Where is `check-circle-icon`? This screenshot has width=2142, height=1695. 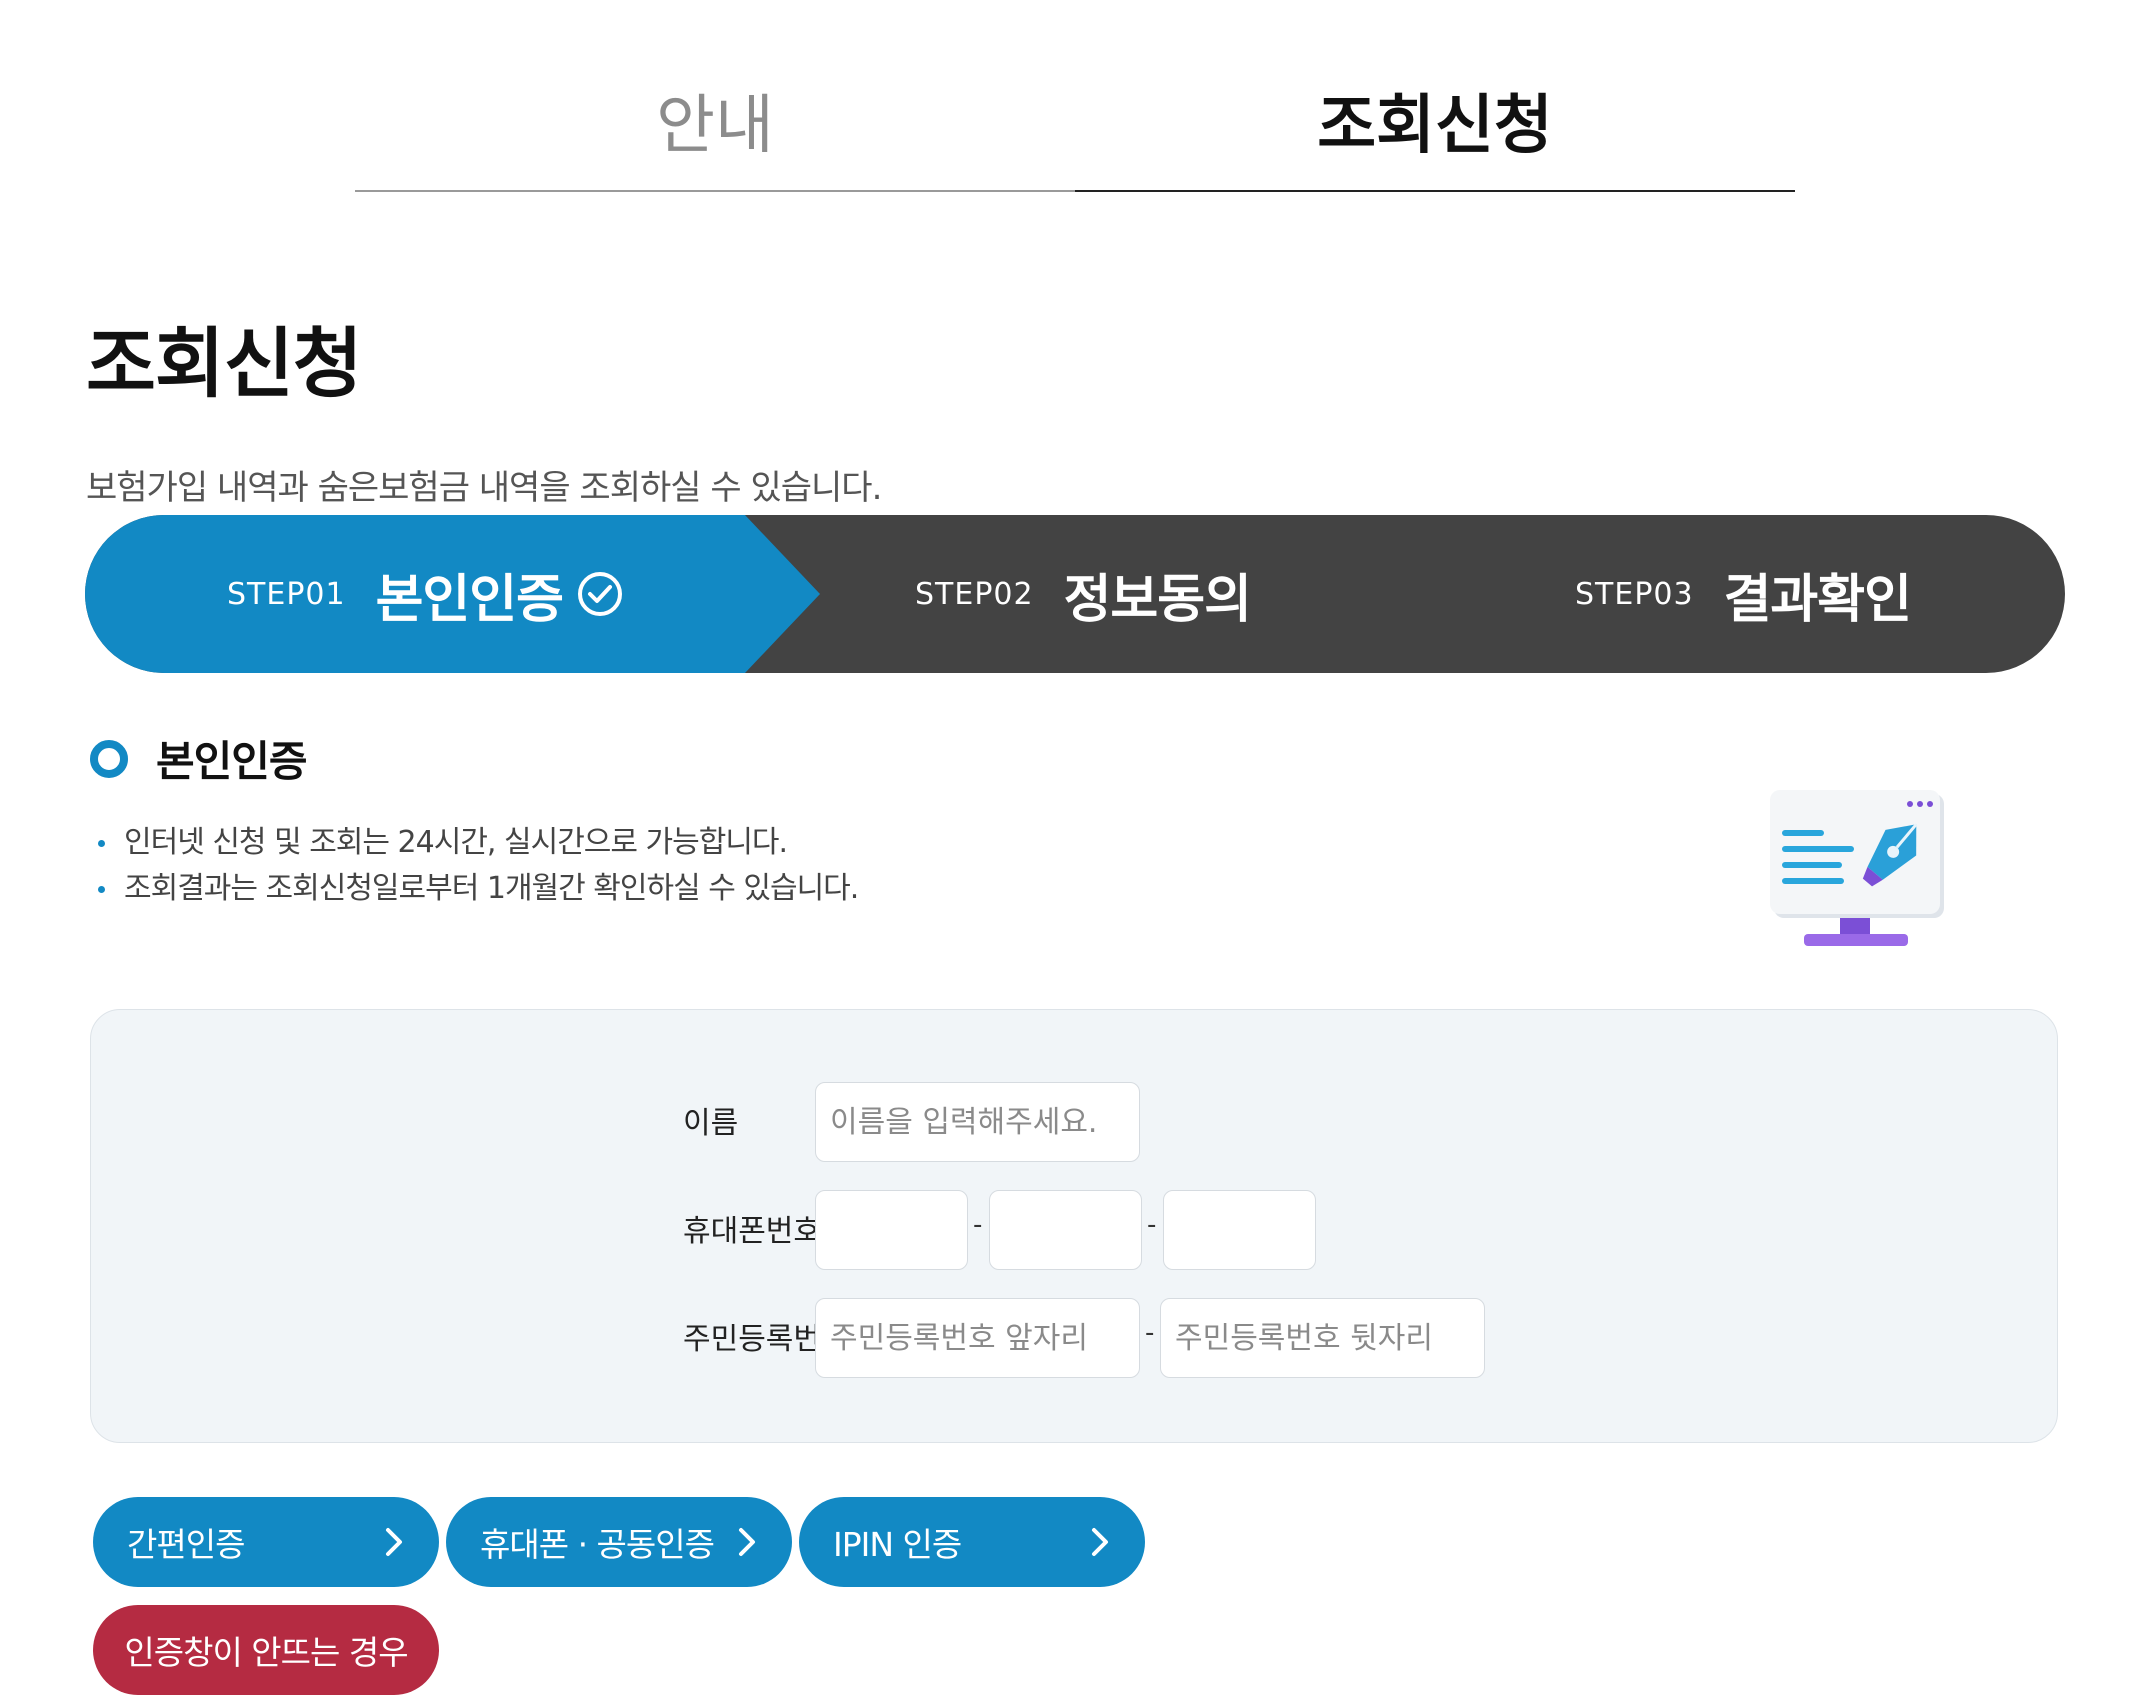
check-circle-icon is located at coordinates (599, 594).